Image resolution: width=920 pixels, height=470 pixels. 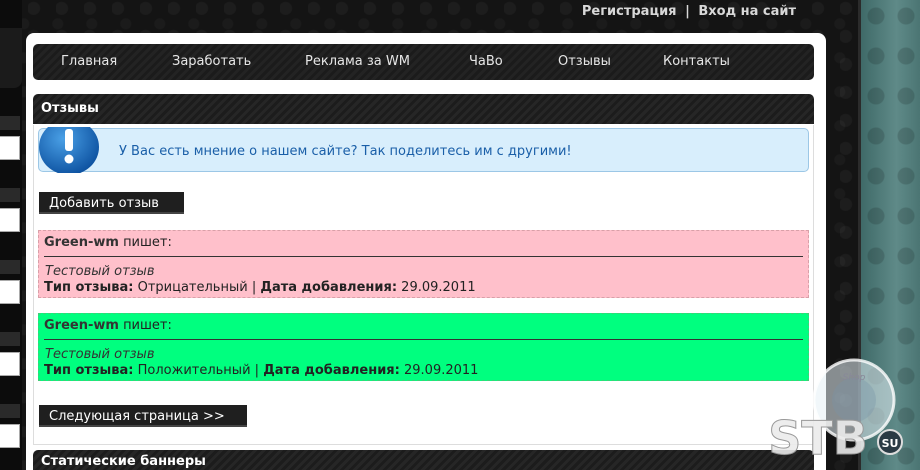 I want to click on site-watermark-logo: Shop STB SU, so click(x=831, y=413).